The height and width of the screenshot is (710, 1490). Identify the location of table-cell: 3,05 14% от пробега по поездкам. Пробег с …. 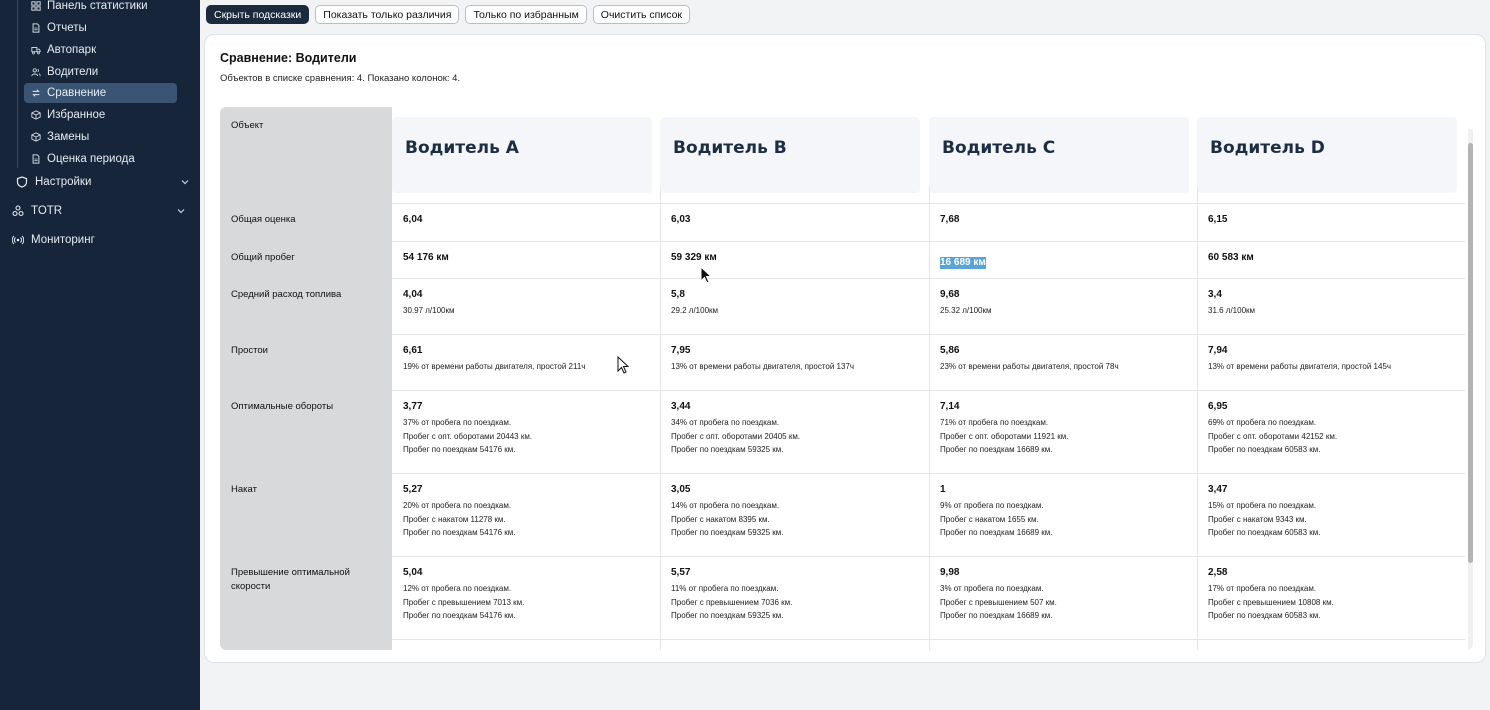
(727, 512).